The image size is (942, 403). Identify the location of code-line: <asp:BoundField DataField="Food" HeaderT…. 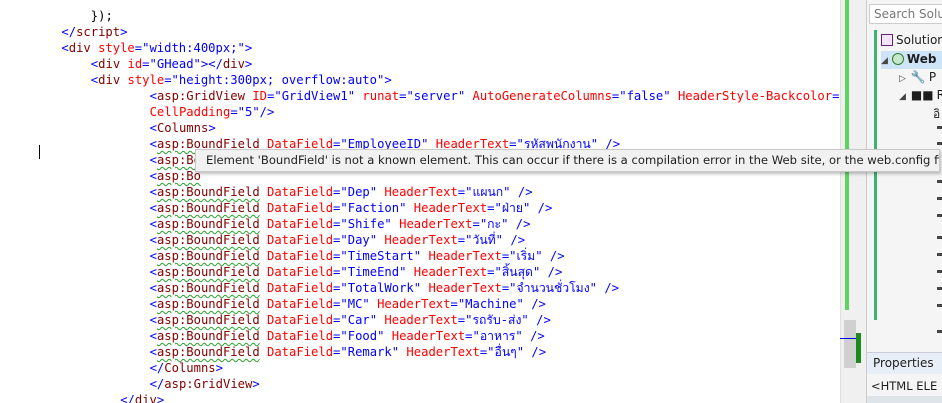
(347, 336).